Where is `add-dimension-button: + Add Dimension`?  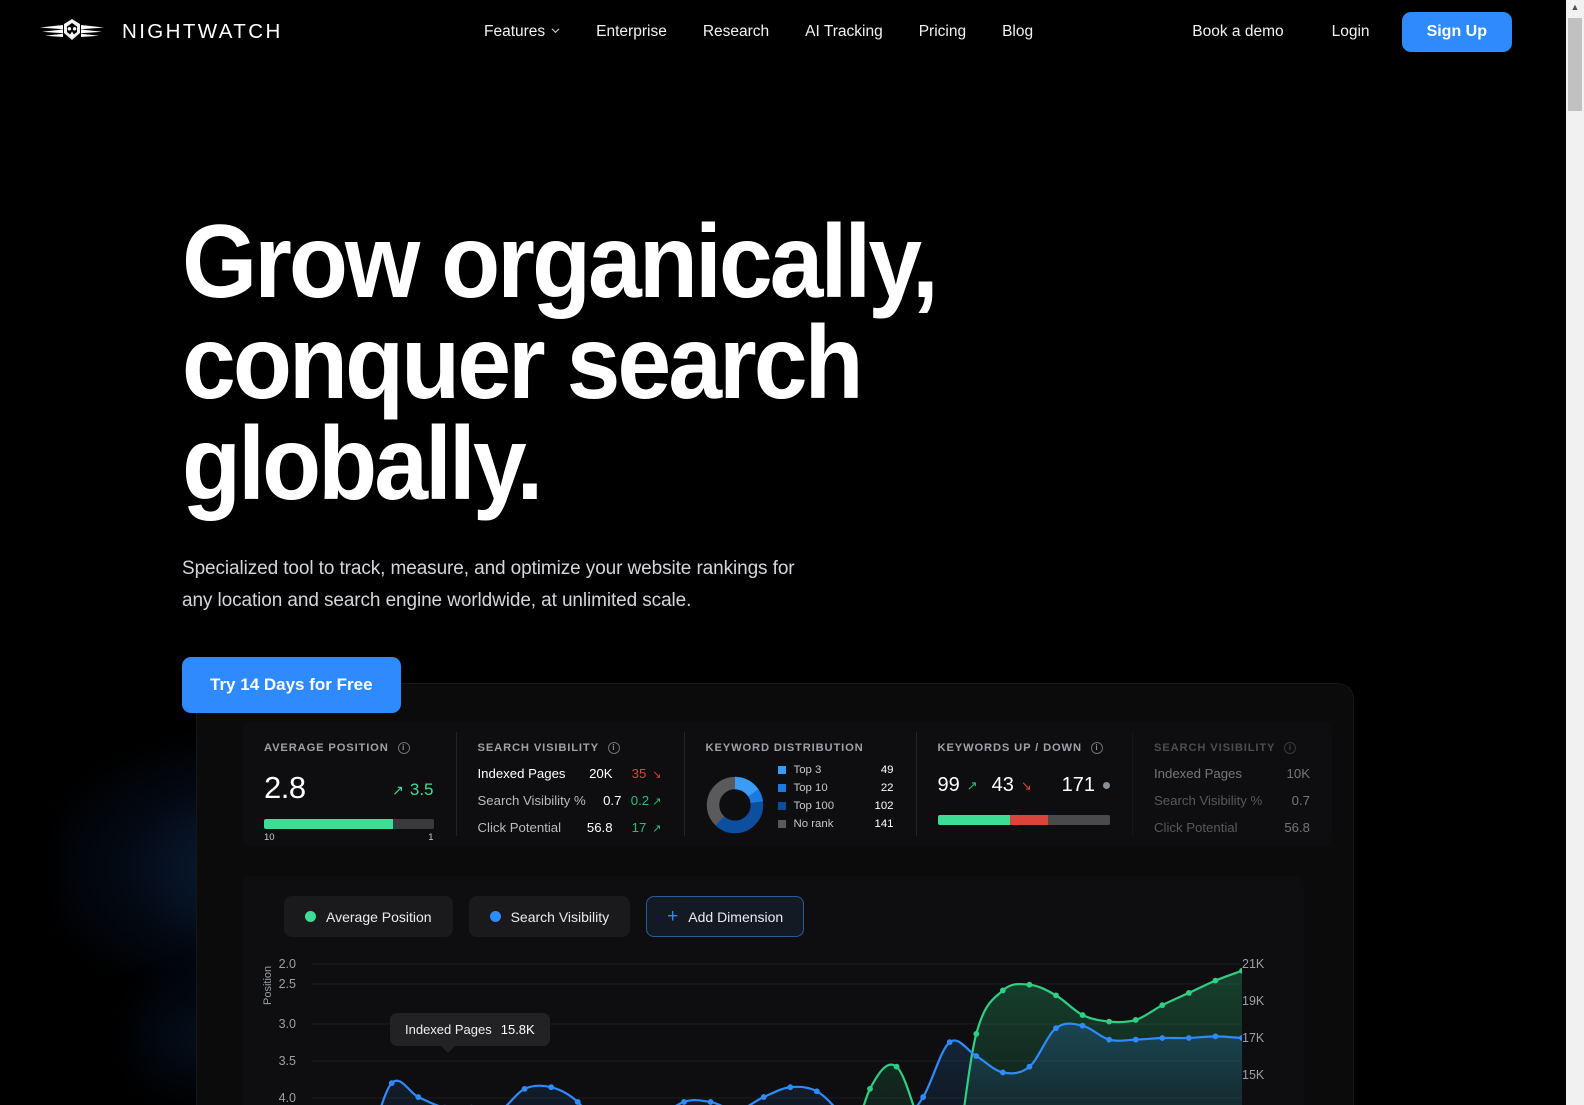 add-dimension-button: + Add Dimension is located at coordinates (725, 916).